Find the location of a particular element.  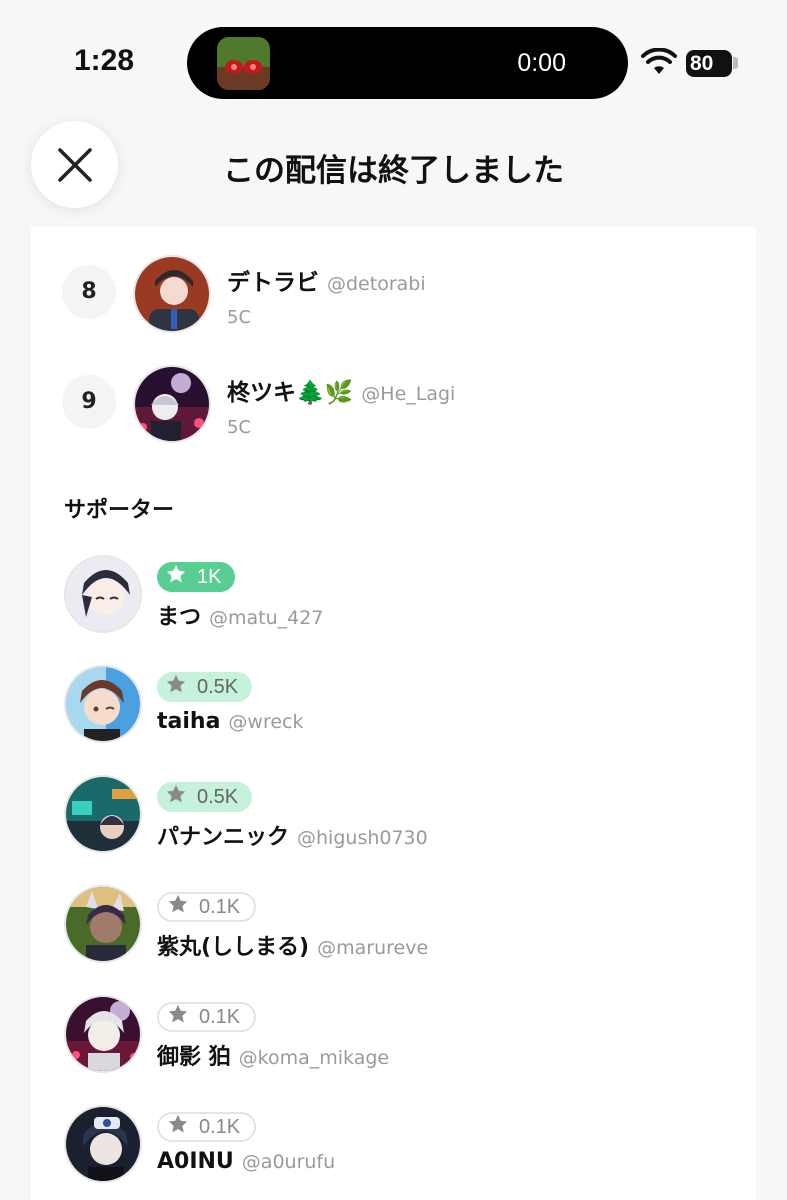

supporter-row: 0.1K A0INU @a0urufu is located at coordinates (393, 1152).